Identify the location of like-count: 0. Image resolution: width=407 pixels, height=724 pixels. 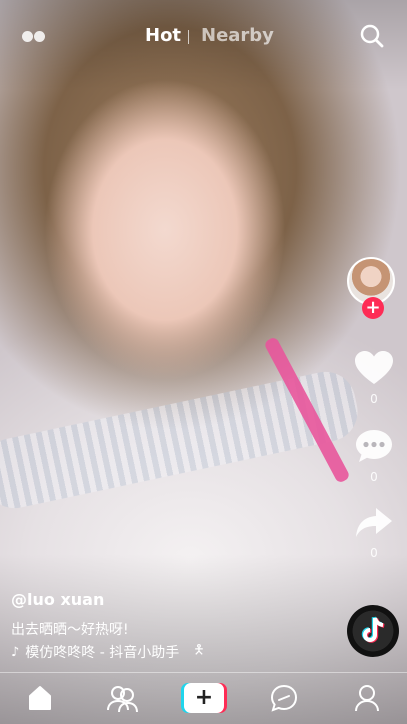
(374, 399).